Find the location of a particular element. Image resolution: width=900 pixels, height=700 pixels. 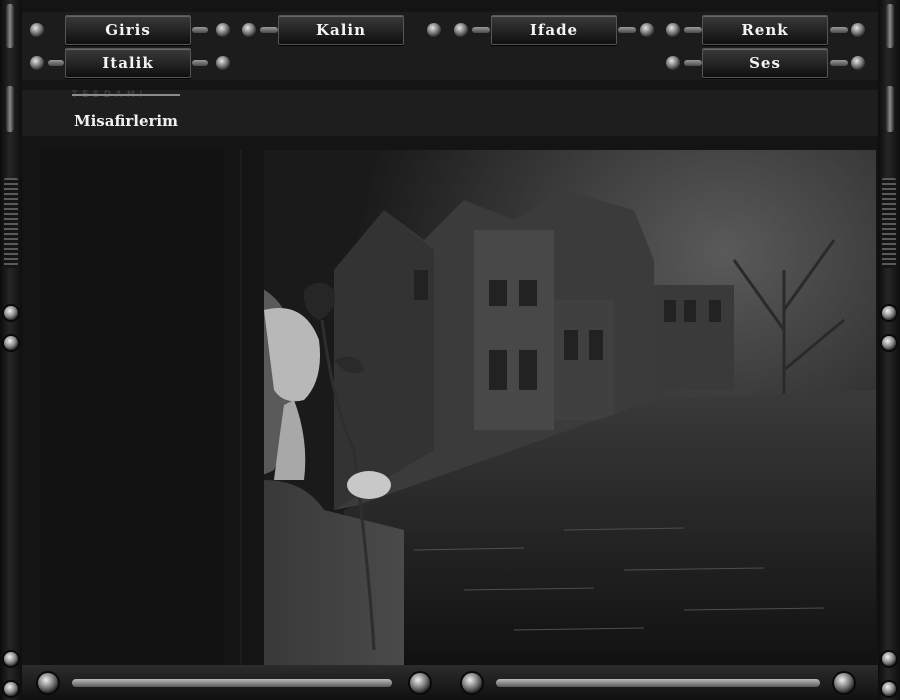

nav-button-giris: Giris is located at coordinates (128, 30).